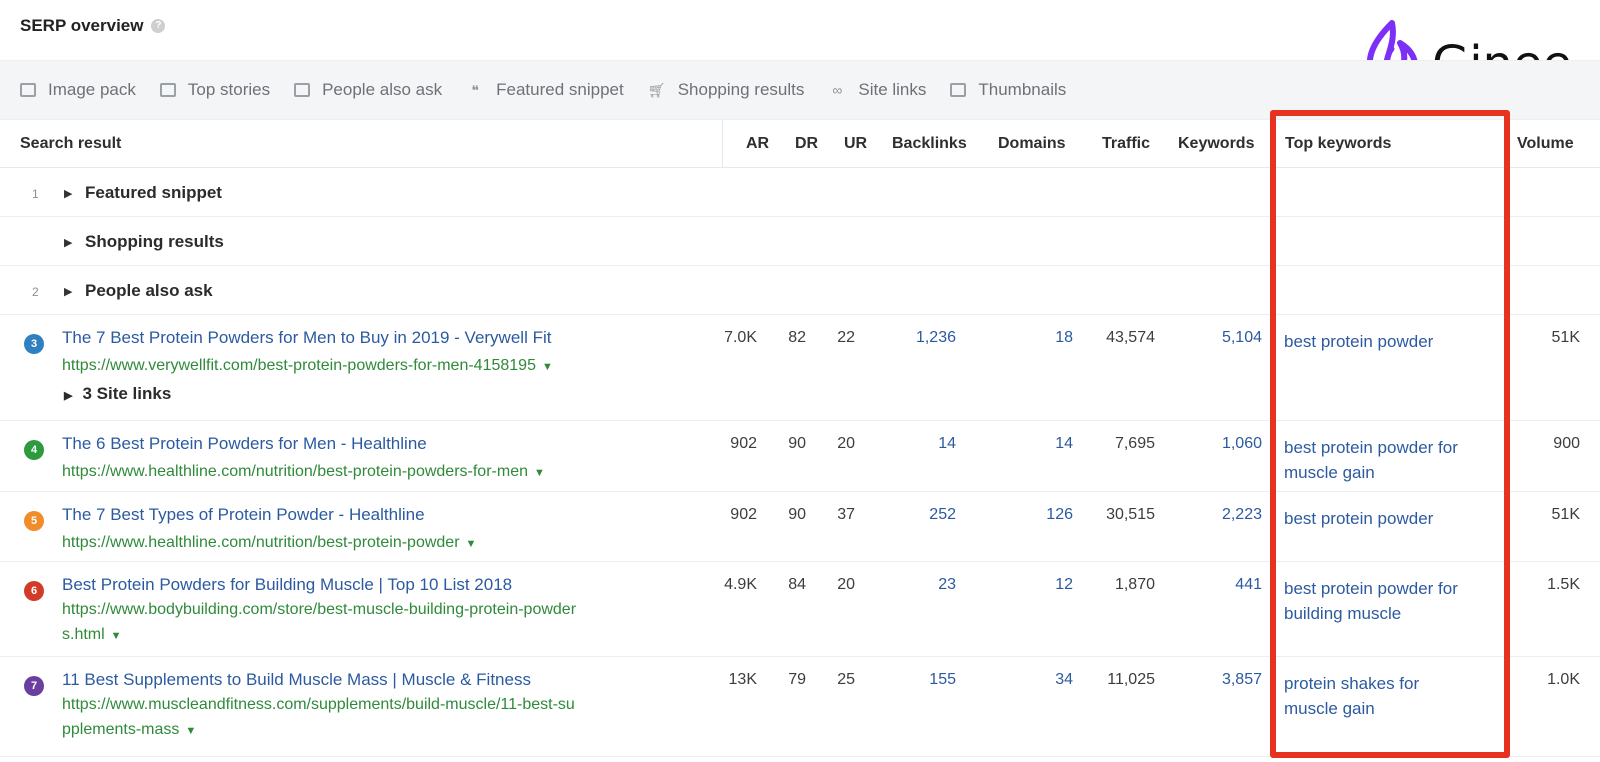 The height and width of the screenshot is (762, 1600). What do you see at coordinates (757, 144) in the screenshot?
I see `column-ar: AR` at bounding box center [757, 144].